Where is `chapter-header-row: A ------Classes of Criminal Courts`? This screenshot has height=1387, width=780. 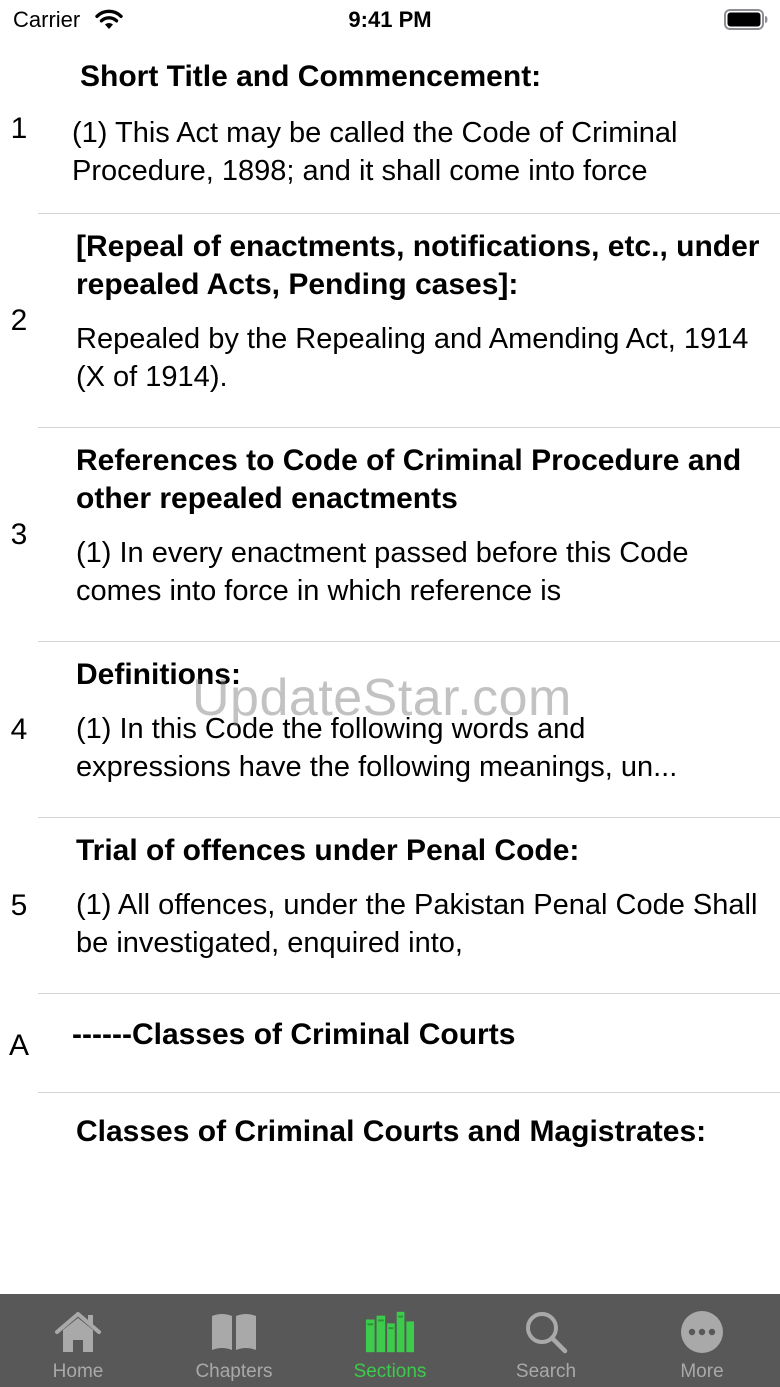
chapter-header-row: A ------Classes of Criminal Courts is located at coordinates (394, 1043).